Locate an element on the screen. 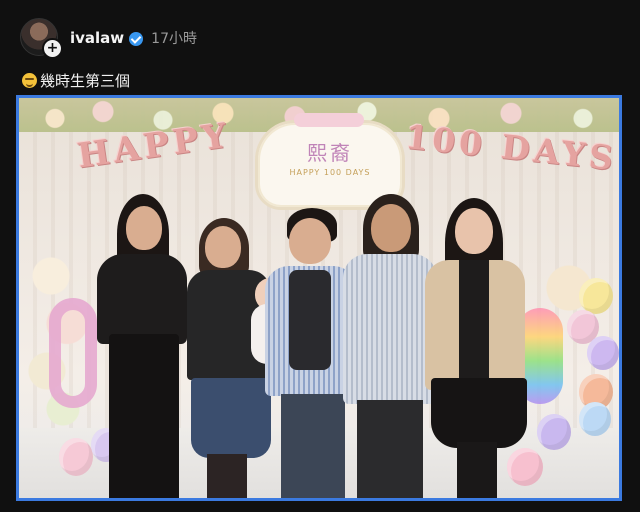 This screenshot has width=640, height=512. person is located at coordinates (476, 348).